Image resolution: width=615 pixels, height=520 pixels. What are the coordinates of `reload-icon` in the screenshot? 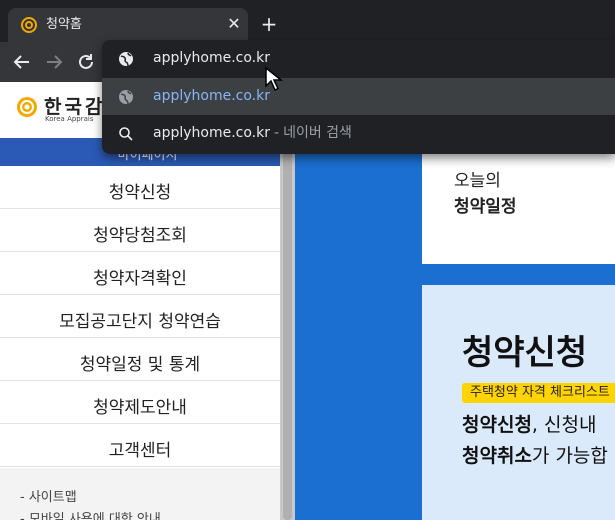 It's located at (86, 62).